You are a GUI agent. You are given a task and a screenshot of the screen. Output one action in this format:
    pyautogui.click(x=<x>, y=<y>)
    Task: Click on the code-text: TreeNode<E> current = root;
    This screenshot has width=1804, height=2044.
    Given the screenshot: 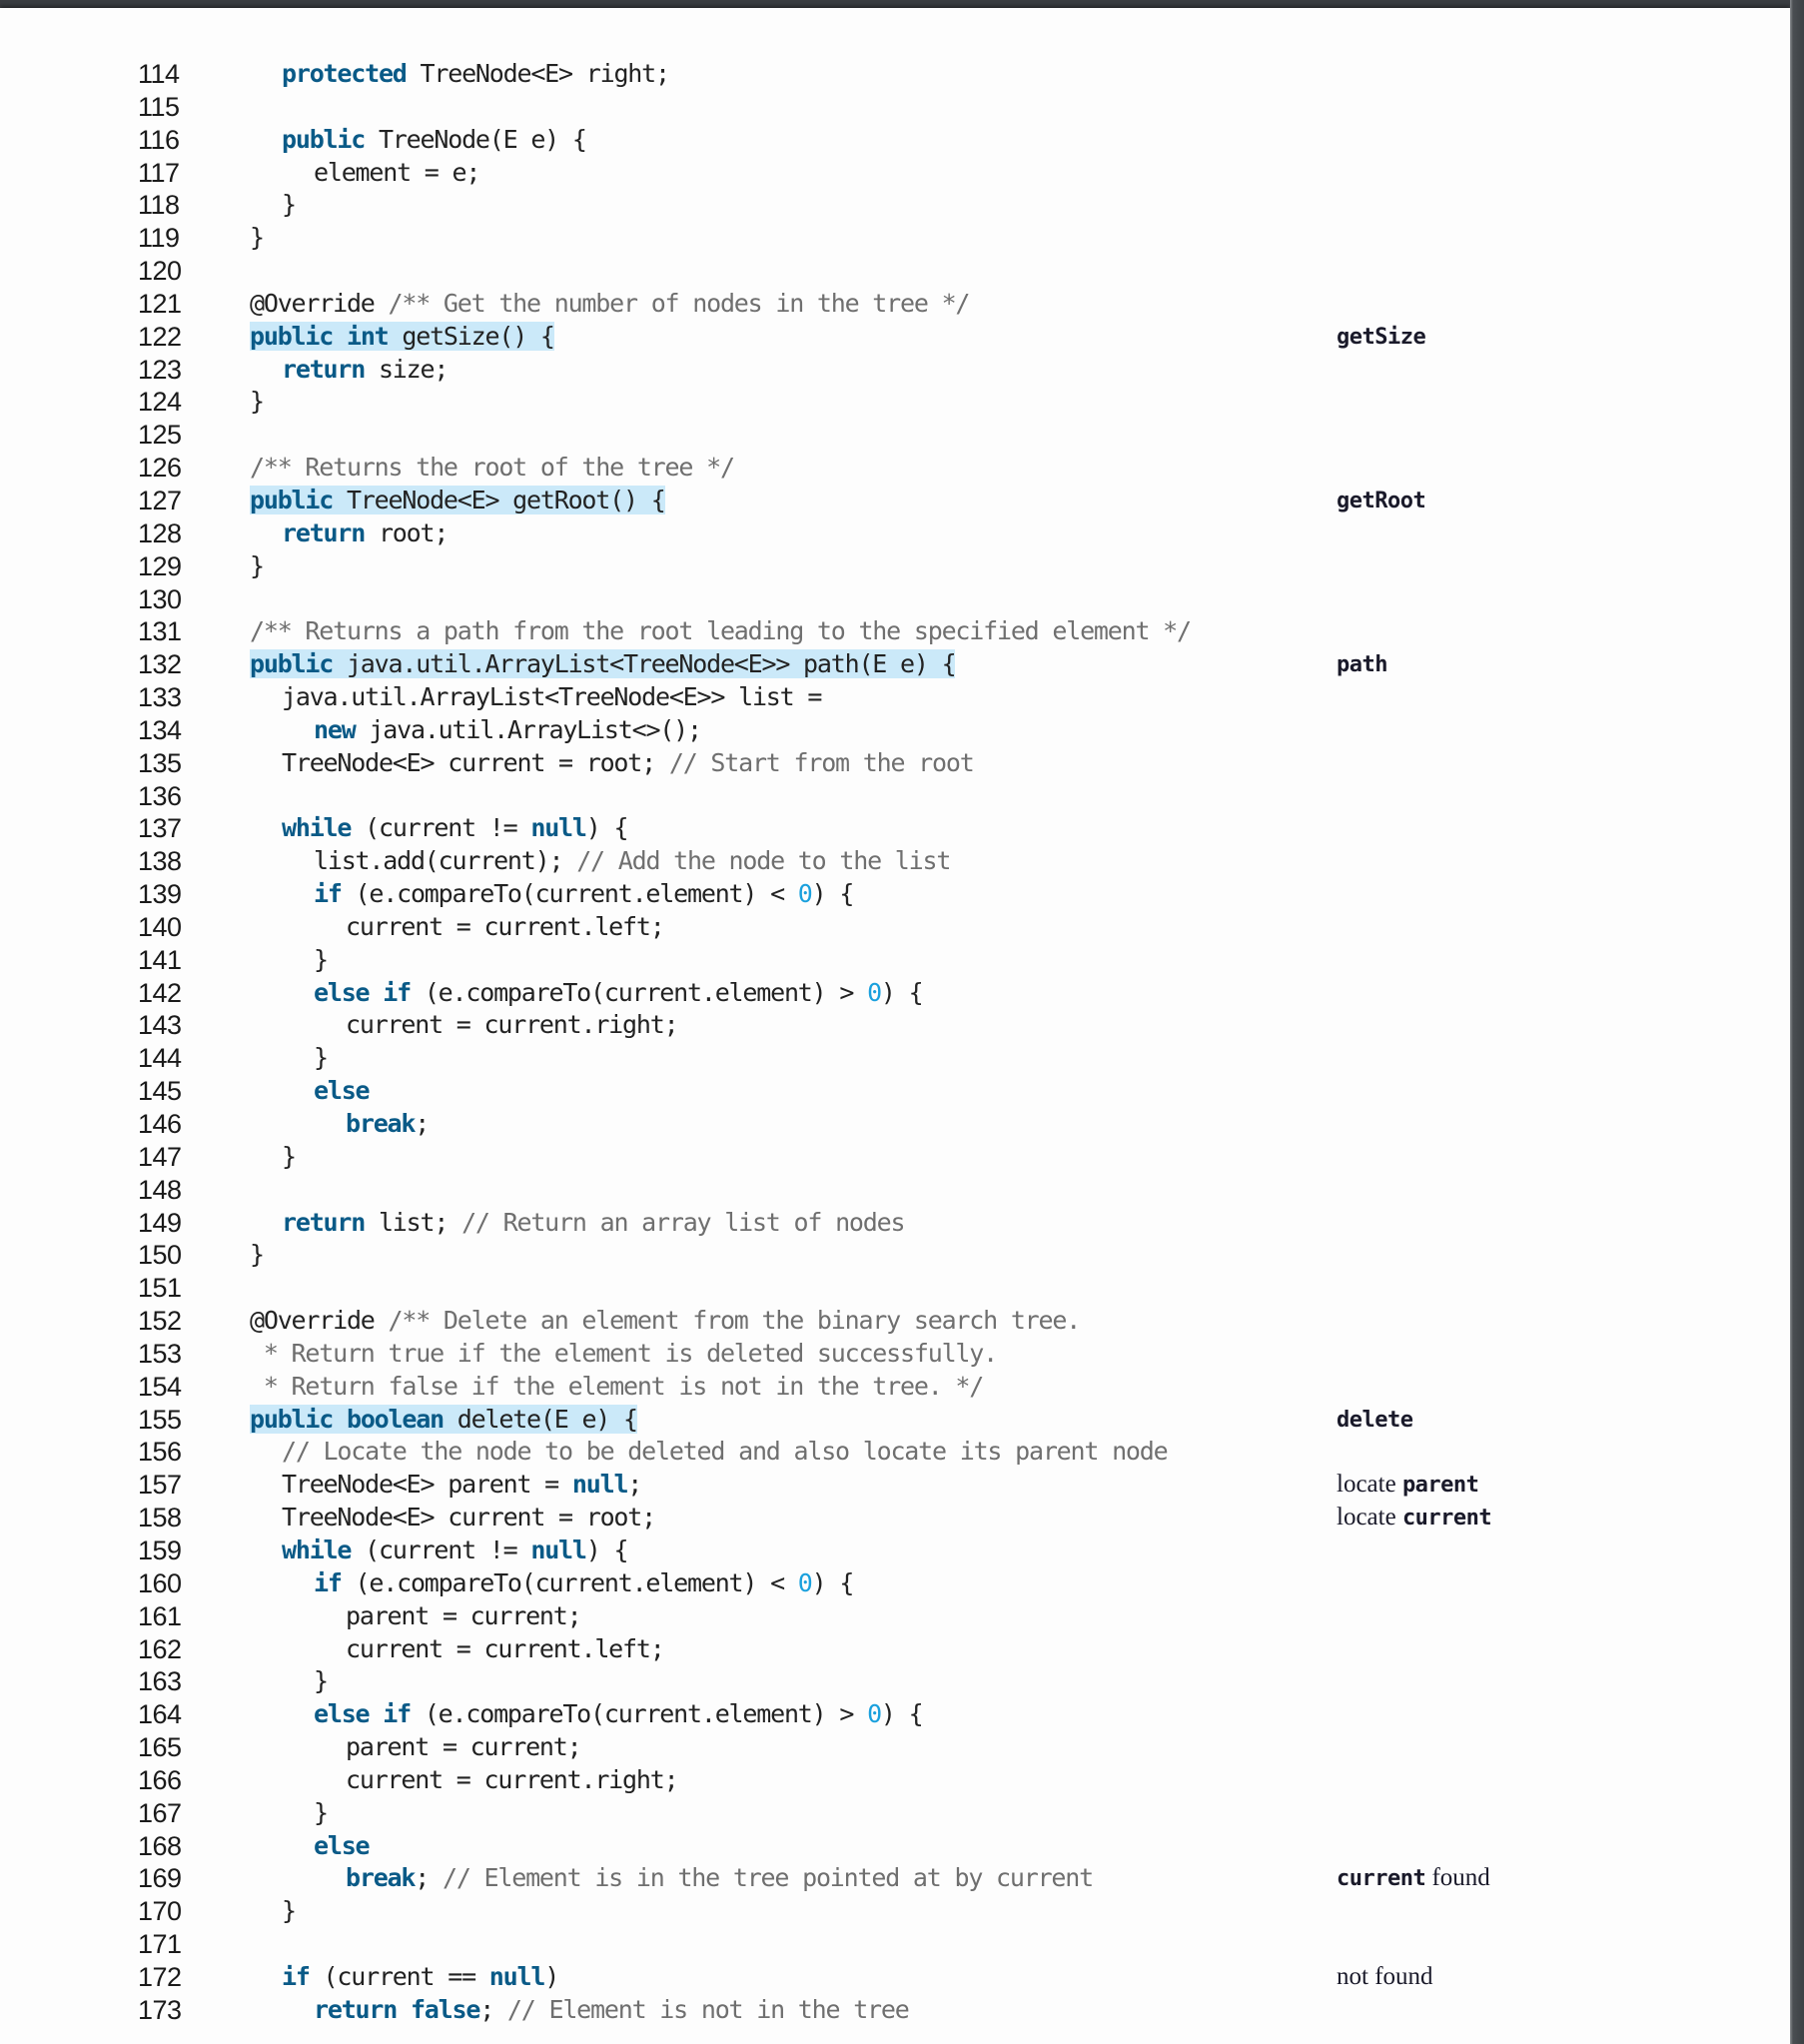 What is the action you would take?
    pyautogui.click(x=469, y=1518)
    